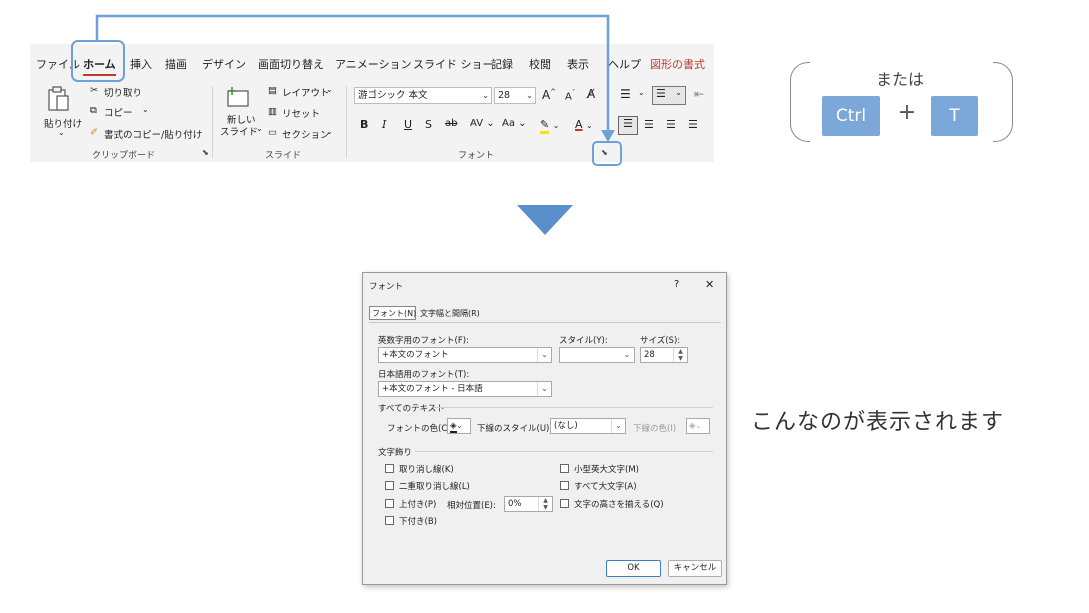 The width and height of the screenshot is (1089, 613). Describe the element at coordinates (676, 284) in the screenshot. I see `help-button: ?` at that location.